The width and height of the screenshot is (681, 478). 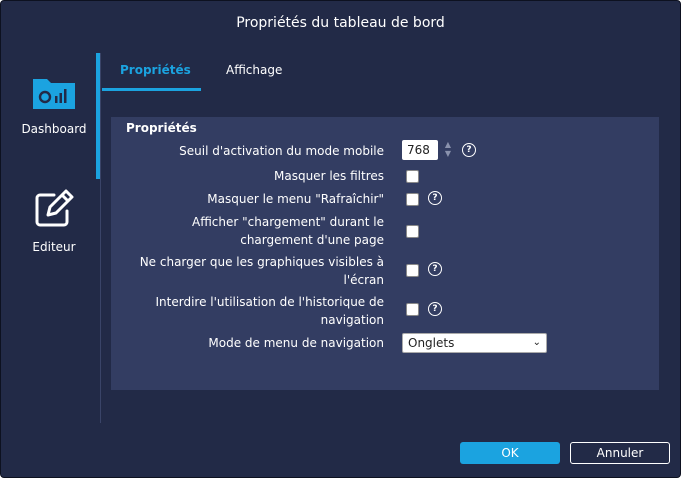 I want to click on spin-down-icon: ▼, so click(x=448, y=153).